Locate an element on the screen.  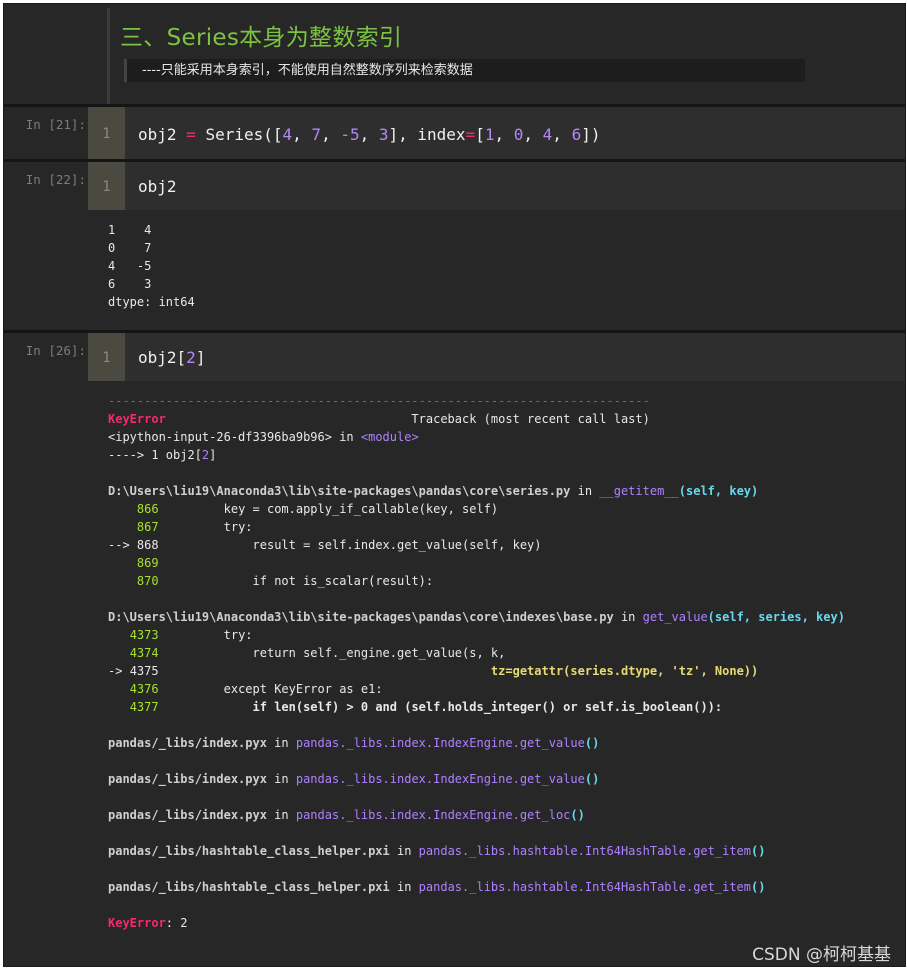
markdown-heading: 三、Series本身为整数索引 is located at coordinates (261, 38).